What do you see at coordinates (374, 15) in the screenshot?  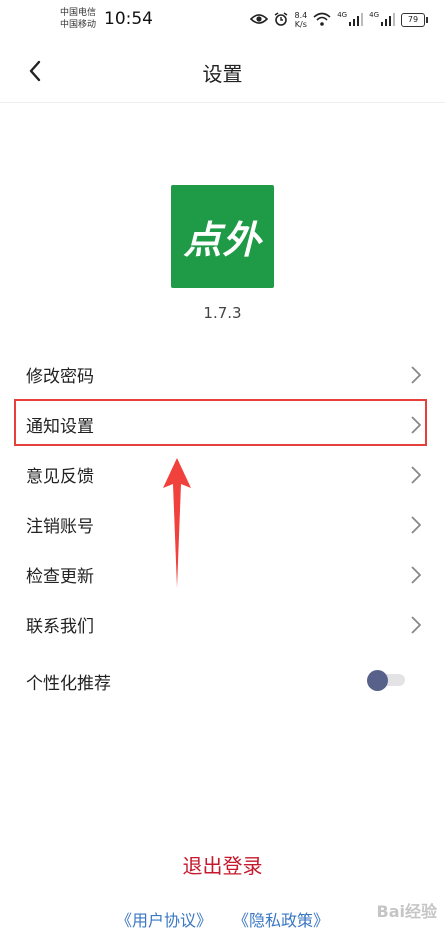 I see `network-type-2: 4G` at bounding box center [374, 15].